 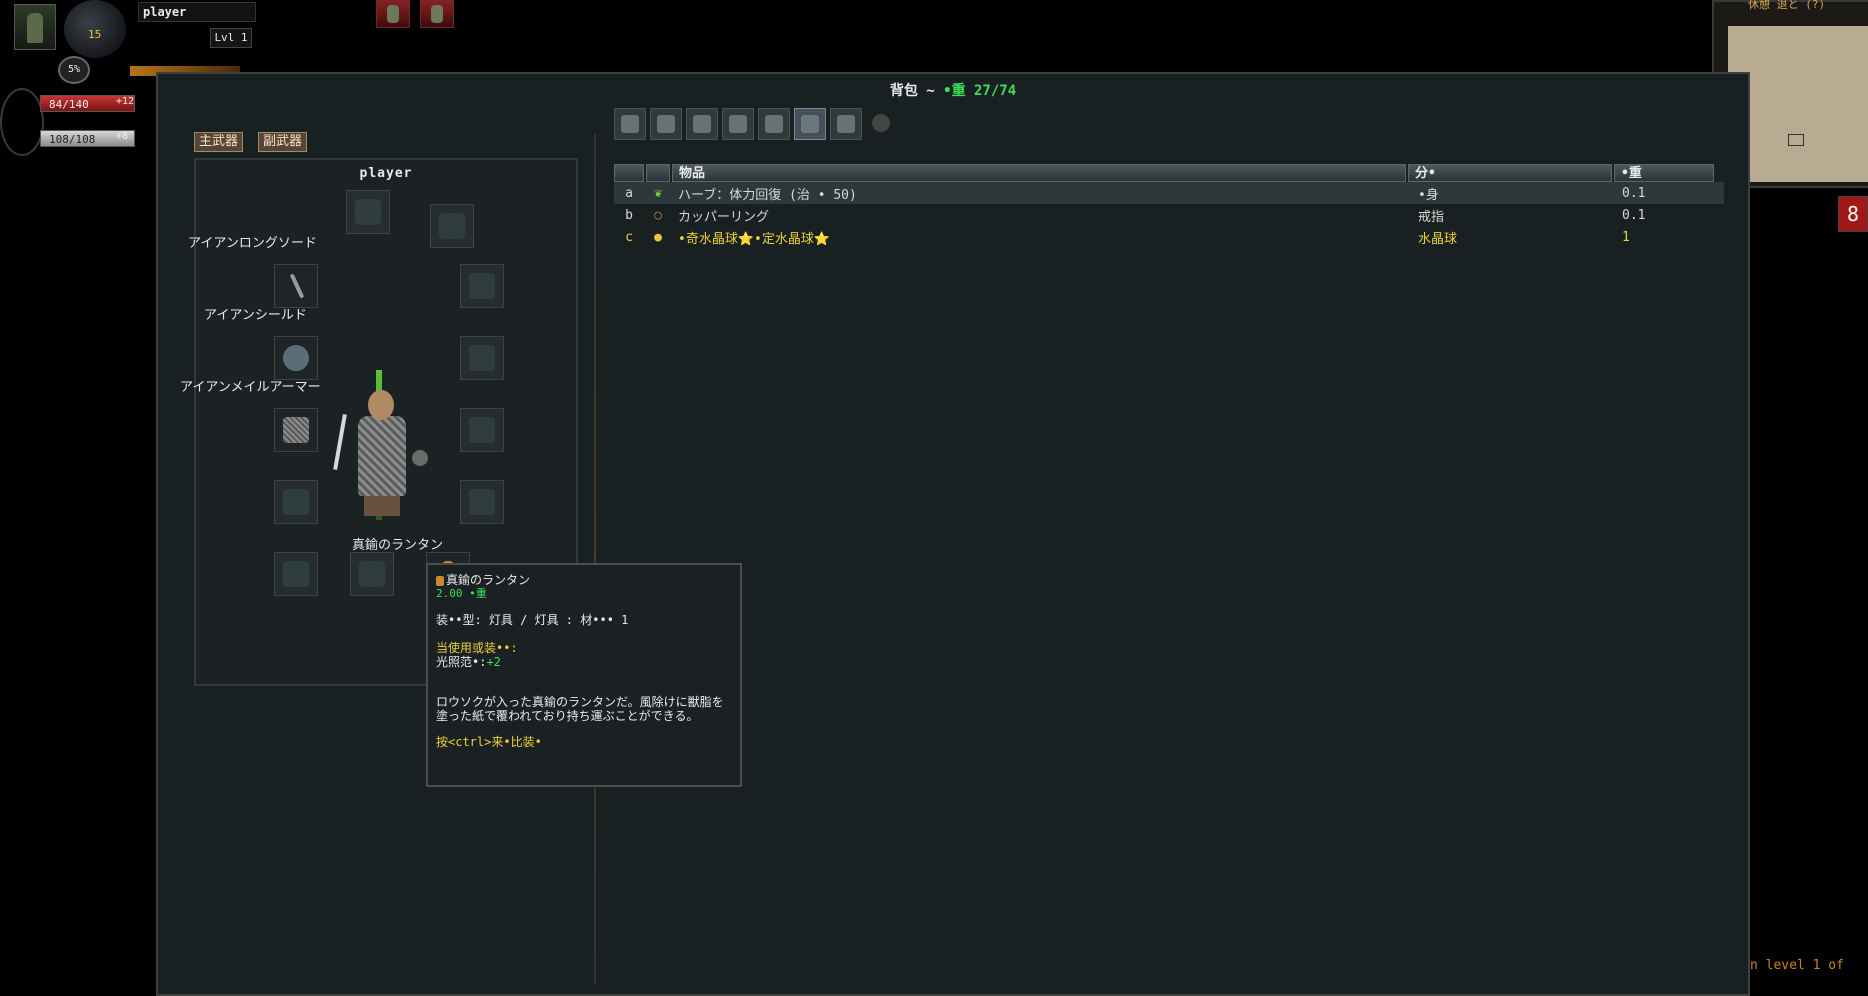 What do you see at coordinates (1510, 173) in the screenshot?
I see `header-category: 分•` at bounding box center [1510, 173].